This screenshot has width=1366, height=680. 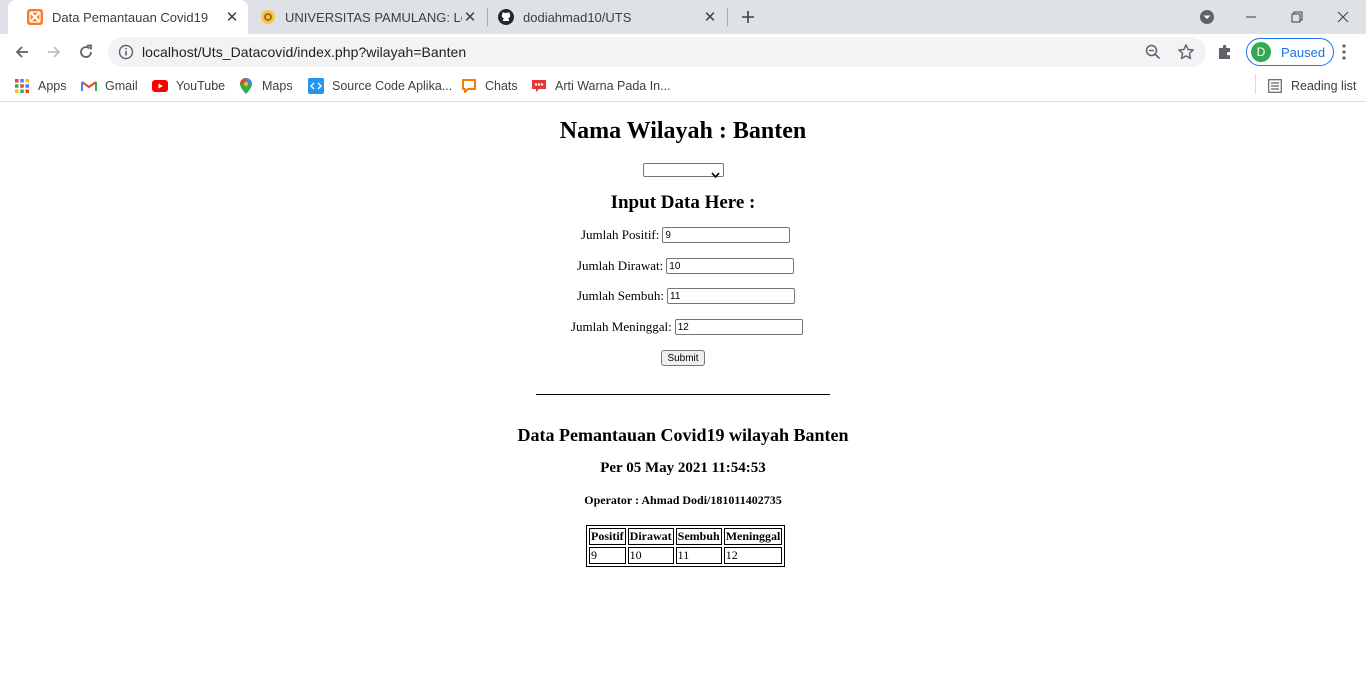 What do you see at coordinates (607, 555) in the screenshot?
I see `table-cell: 9` at bounding box center [607, 555].